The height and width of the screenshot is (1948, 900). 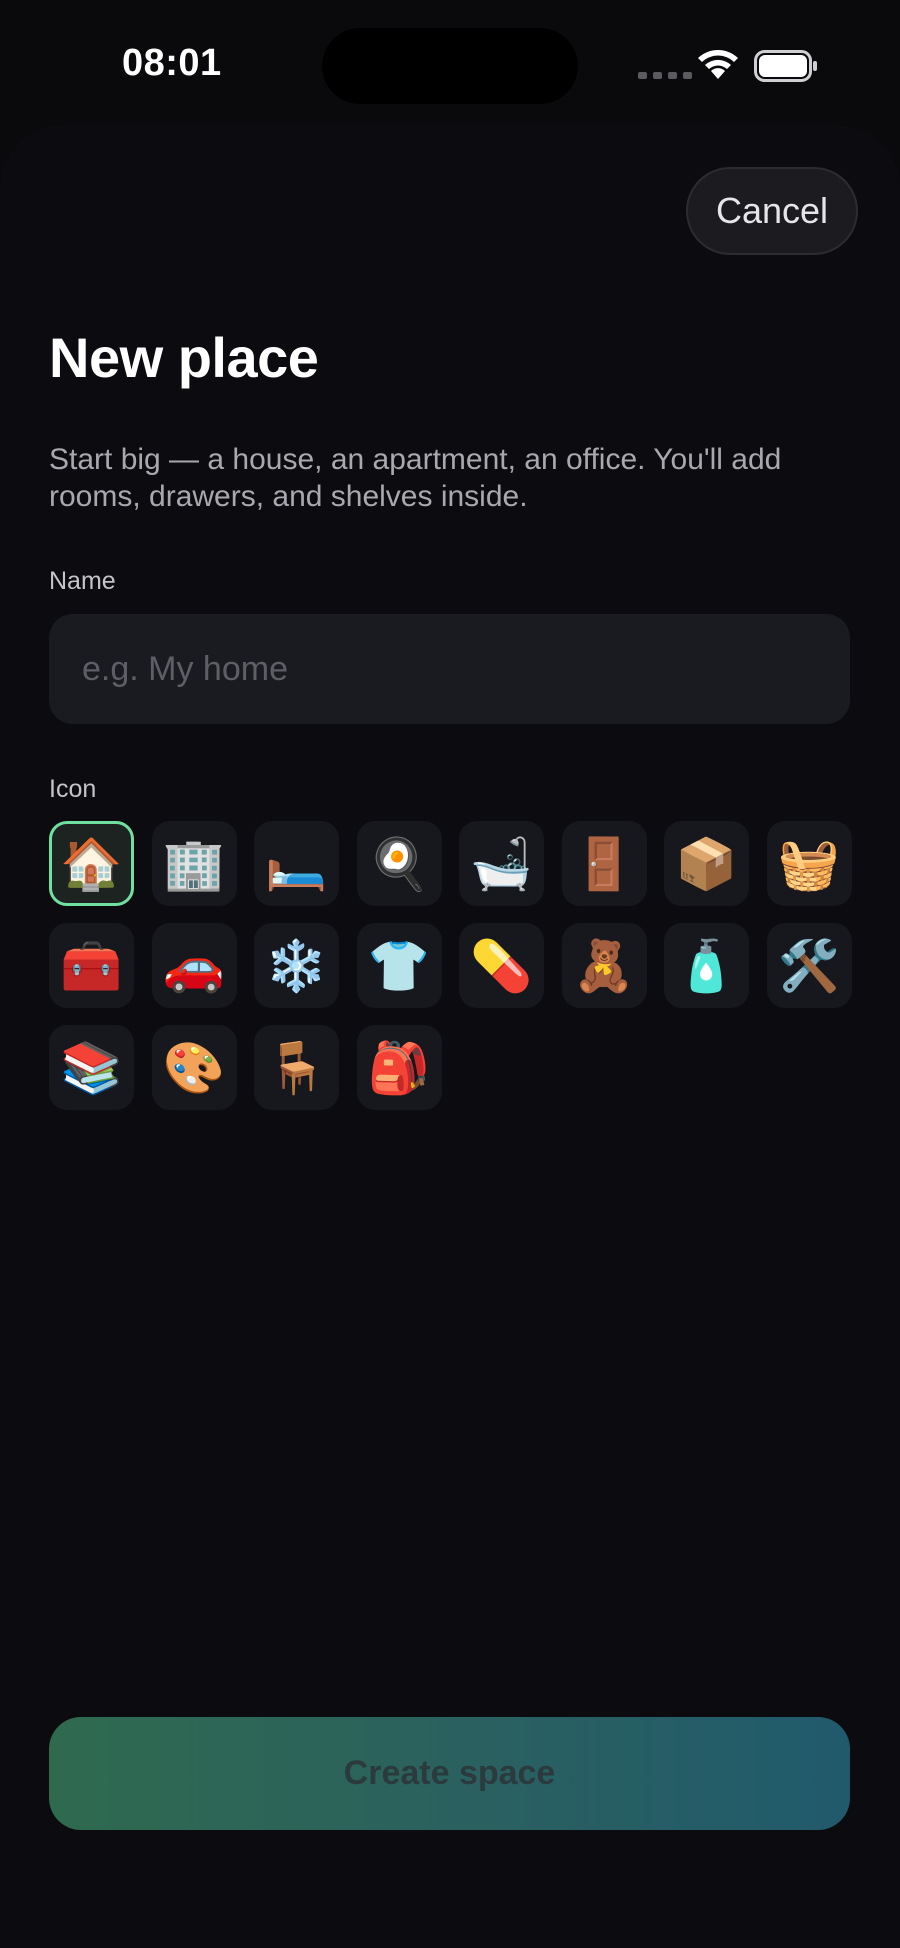 I want to click on icon-option-pill-icon: 💊, so click(x=501, y=965).